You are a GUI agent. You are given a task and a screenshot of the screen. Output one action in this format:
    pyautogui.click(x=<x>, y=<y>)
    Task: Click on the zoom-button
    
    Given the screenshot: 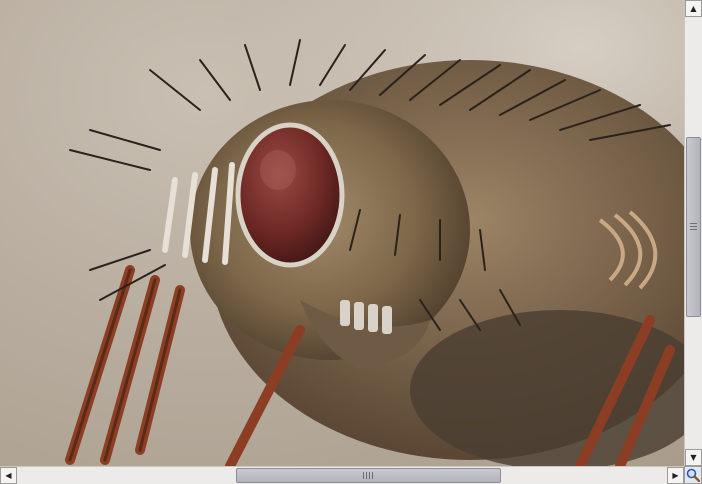 What is the action you would take?
    pyautogui.click(x=693, y=475)
    